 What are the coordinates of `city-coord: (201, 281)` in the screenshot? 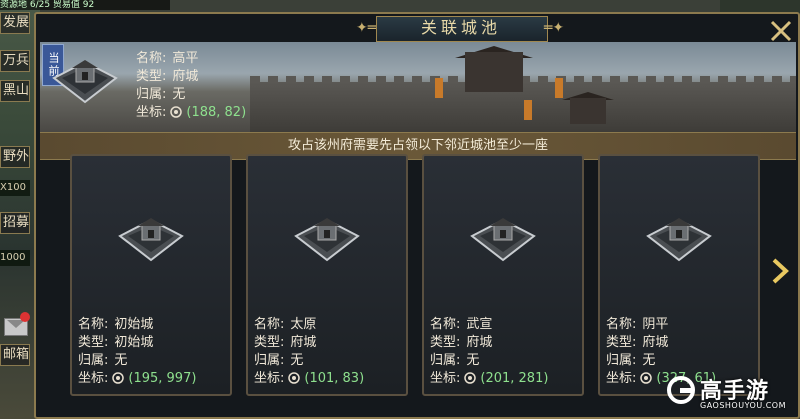 It's located at (514, 378).